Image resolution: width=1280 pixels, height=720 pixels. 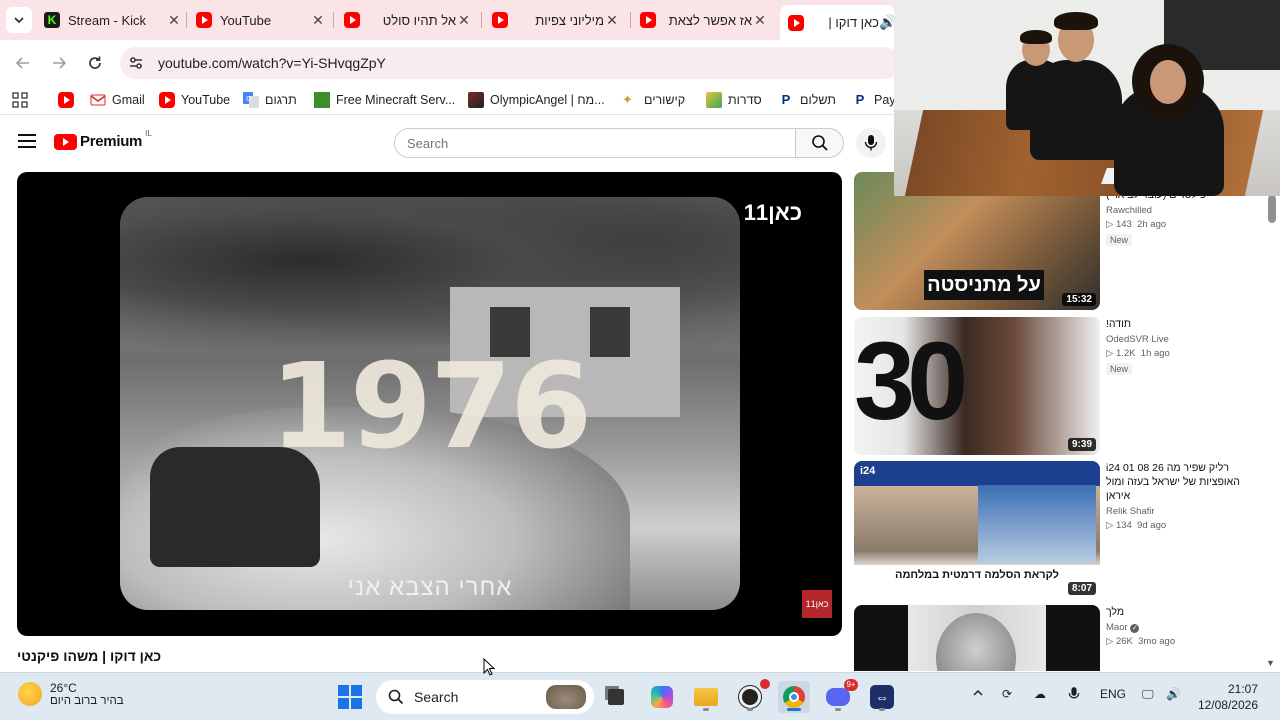 What do you see at coordinates (860, 99) in the screenshot?
I see `paypal-icon: P` at bounding box center [860, 99].